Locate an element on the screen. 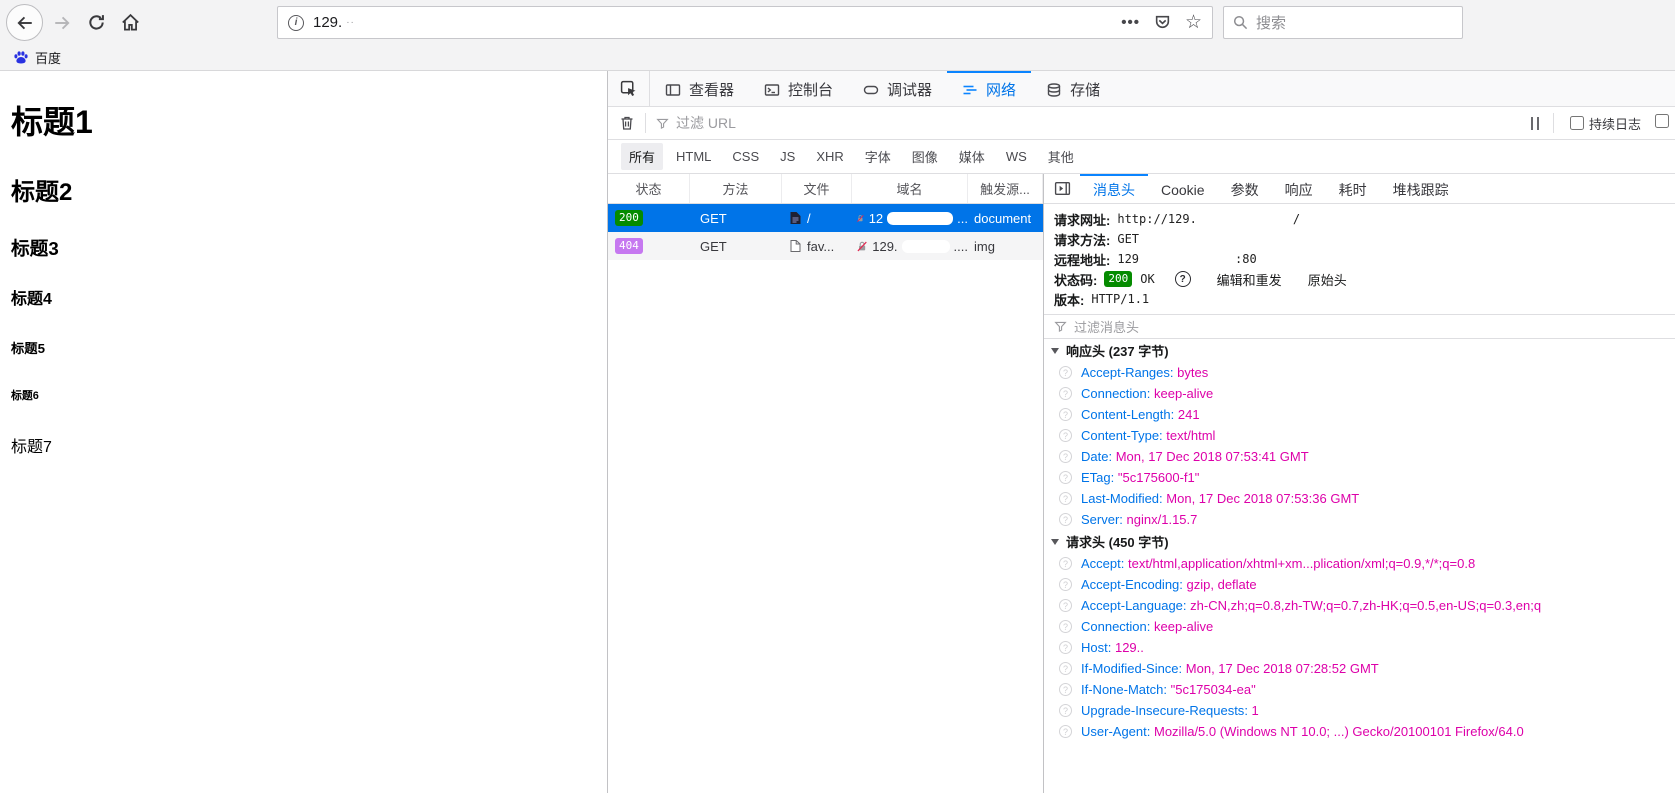 Image resolution: width=1675 pixels, height=793 pixels. search-bar: 搜索 is located at coordinates (1343, 22).